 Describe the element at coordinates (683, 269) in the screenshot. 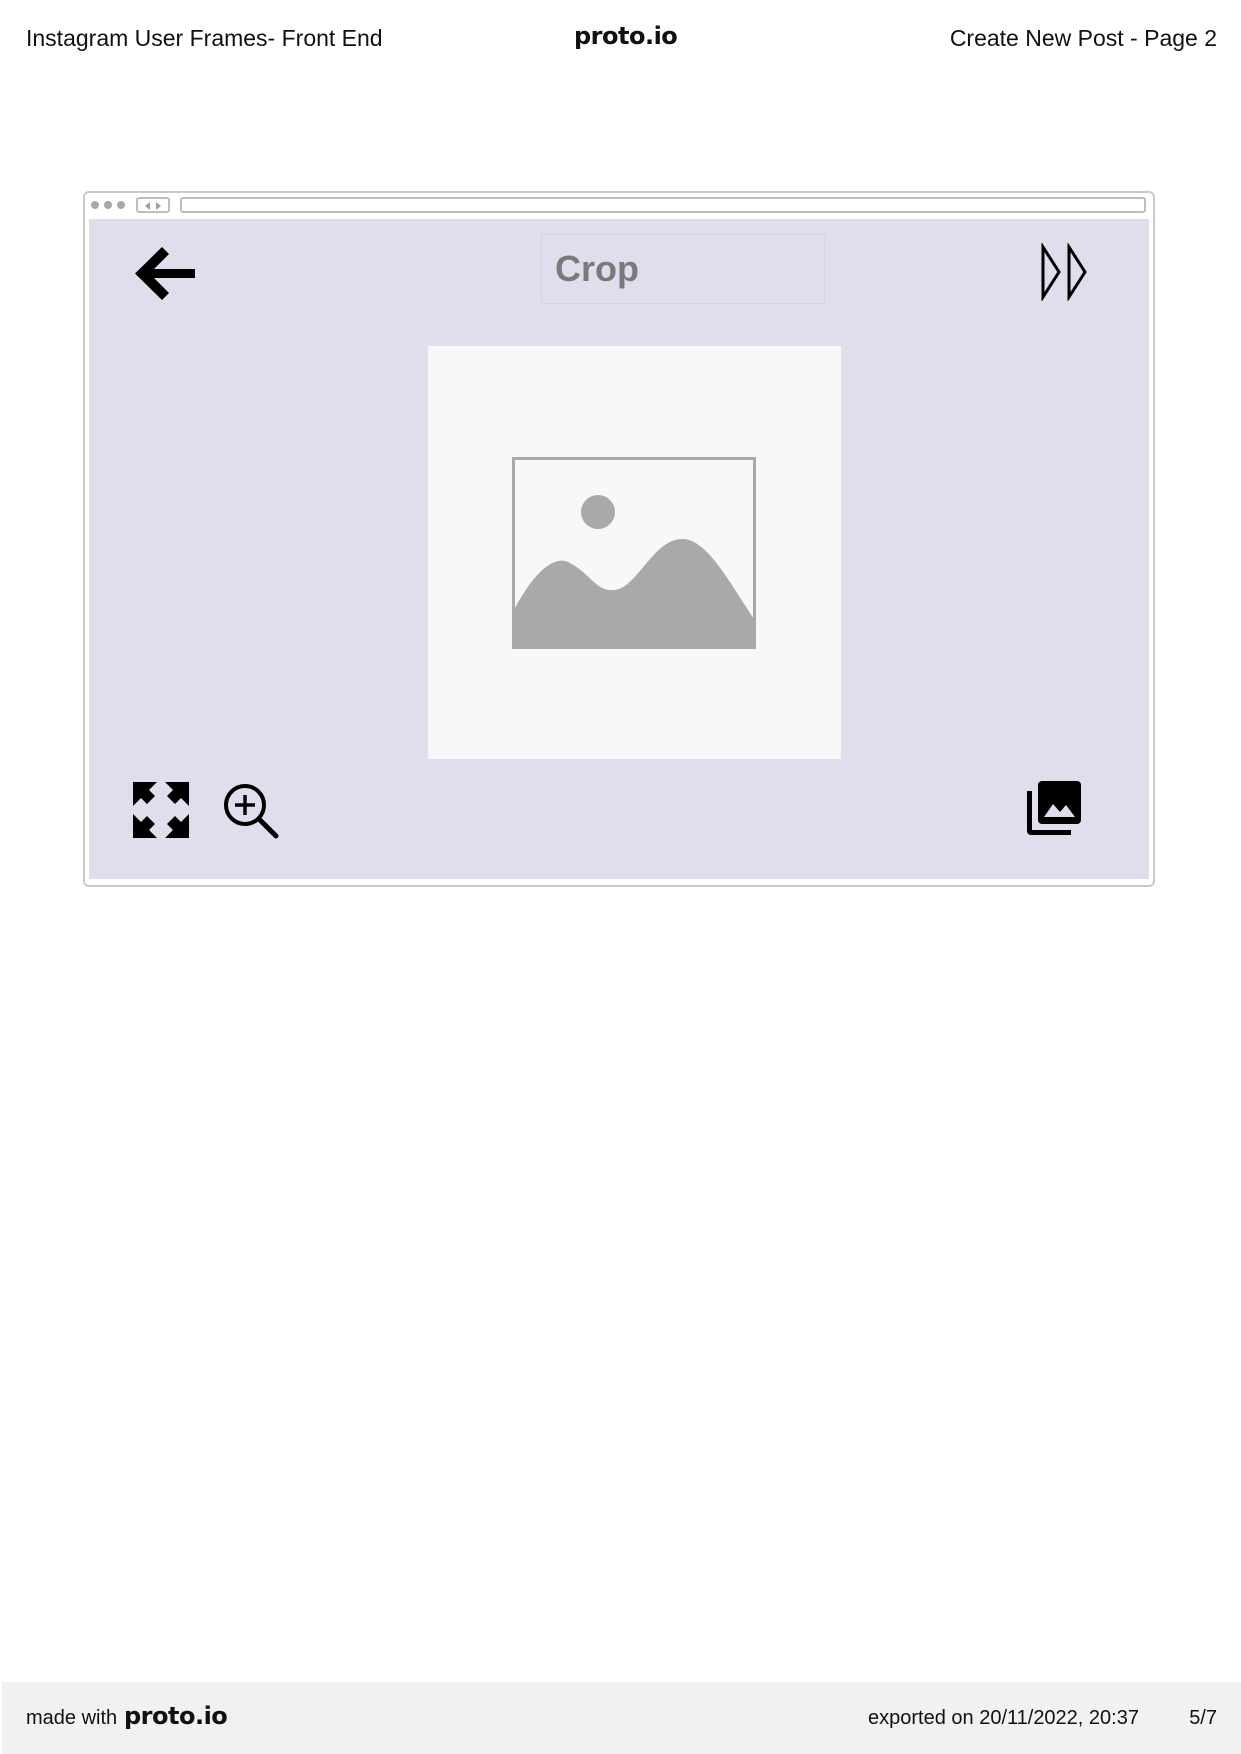

I see `title-box: Crop` at that location.